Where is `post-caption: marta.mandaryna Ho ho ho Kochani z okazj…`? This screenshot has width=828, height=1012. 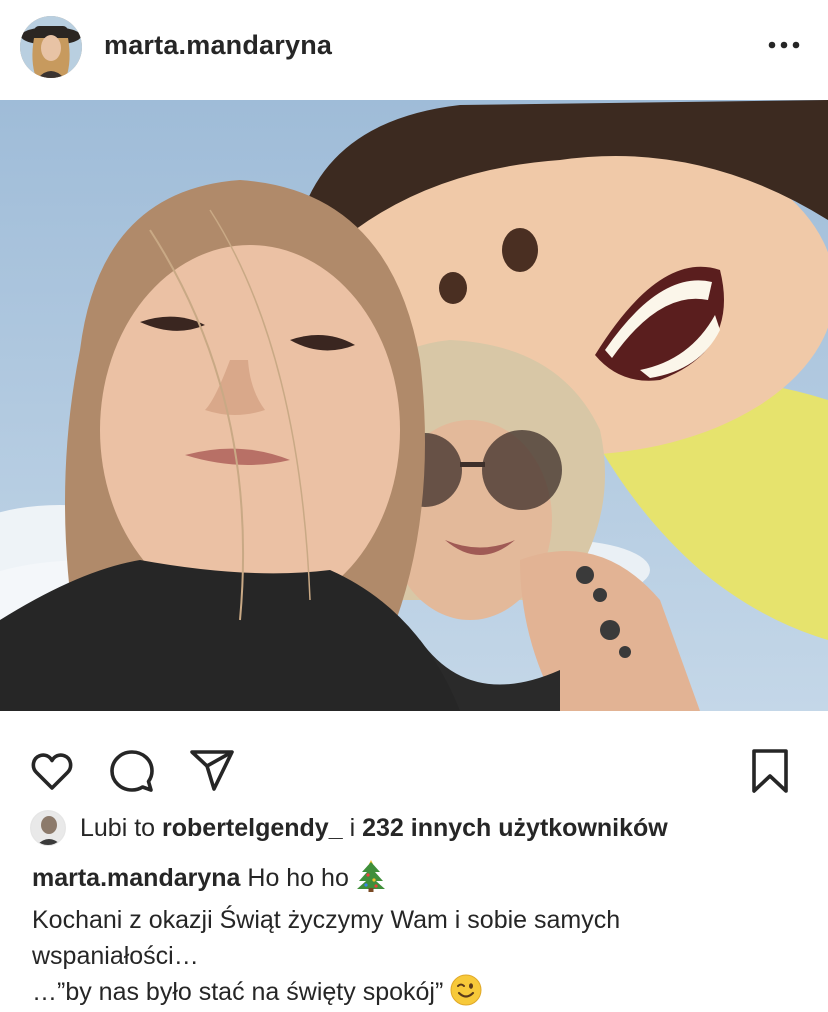
post-caption: marta.mandaryna Ho ho ho Kochani z okazj… is located at coordinates (422, 935).